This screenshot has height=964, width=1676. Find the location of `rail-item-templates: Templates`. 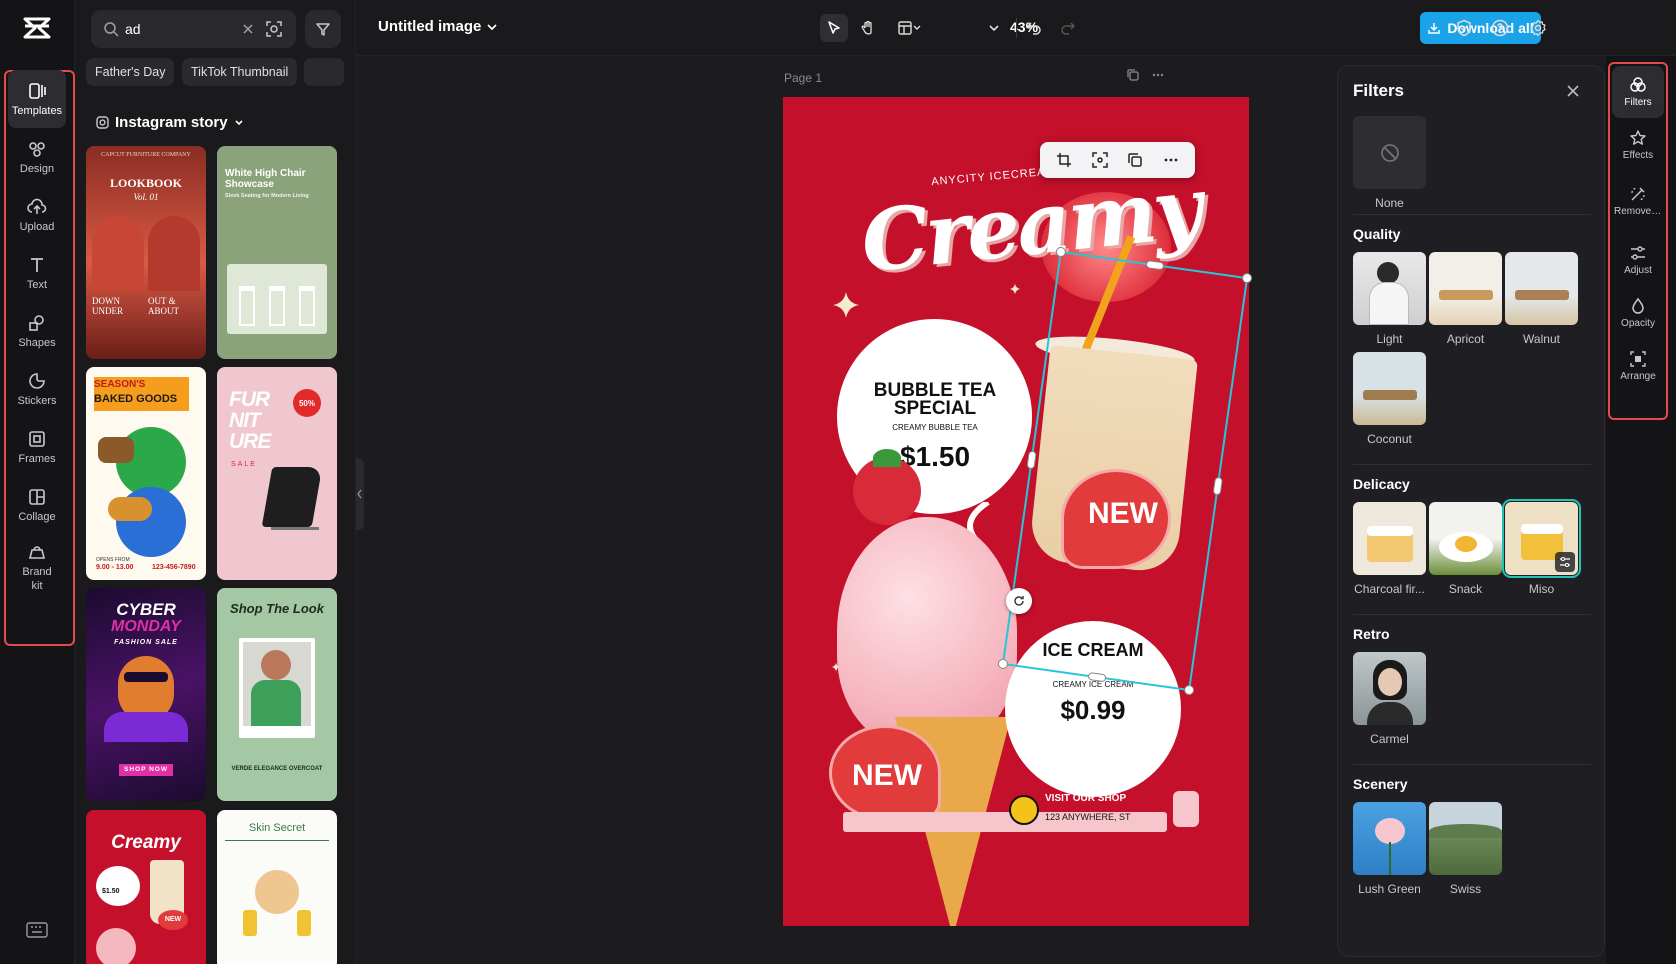

rail-item-templates: Templates is located at coordinates (37, 99).